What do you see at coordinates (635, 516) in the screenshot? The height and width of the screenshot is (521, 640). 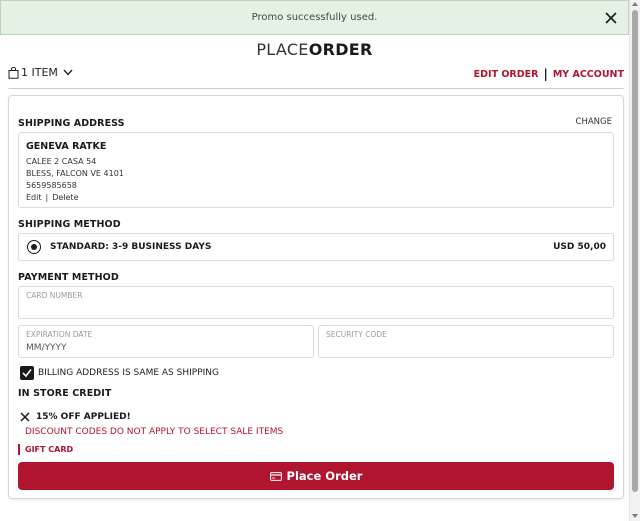 I see `scroll-down-arrow-icon` at bounding box center [635, 516].